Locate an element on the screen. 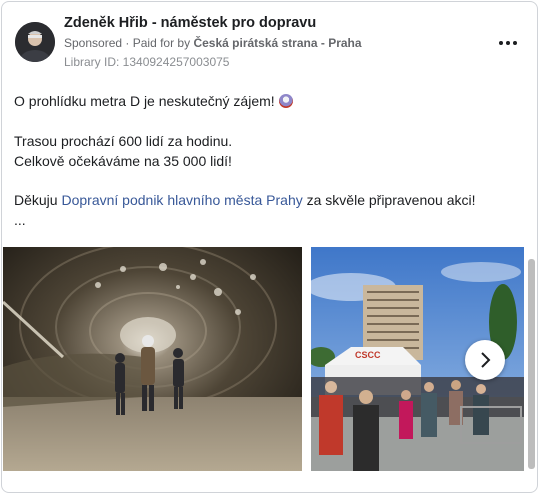 The image size is (539, 494). page-name: Zdeněk Hřib - náměstek pro dopravu is located at coordinates (190, 23).